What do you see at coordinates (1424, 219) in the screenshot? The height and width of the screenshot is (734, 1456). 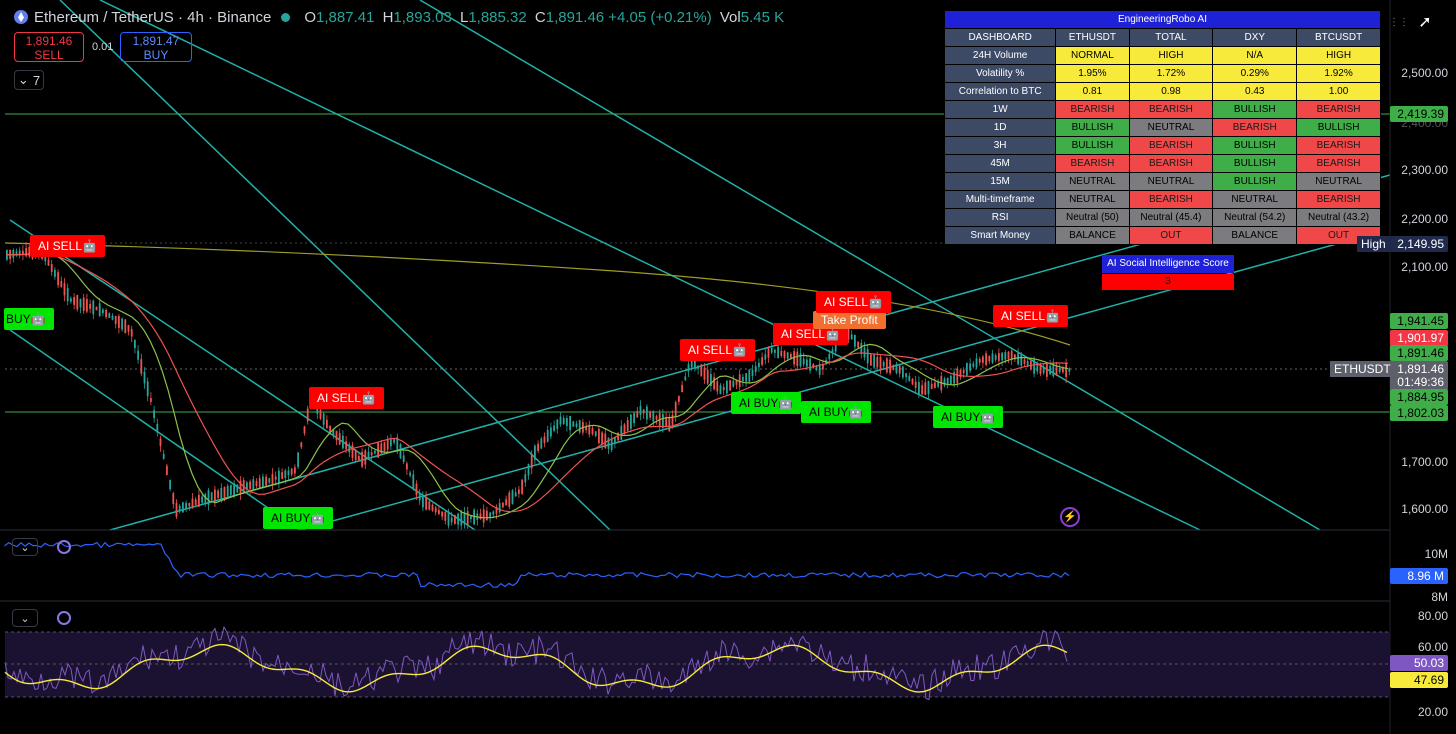 I see `price-axis-label: 2,200.00` at bounding box center [1424, 219].